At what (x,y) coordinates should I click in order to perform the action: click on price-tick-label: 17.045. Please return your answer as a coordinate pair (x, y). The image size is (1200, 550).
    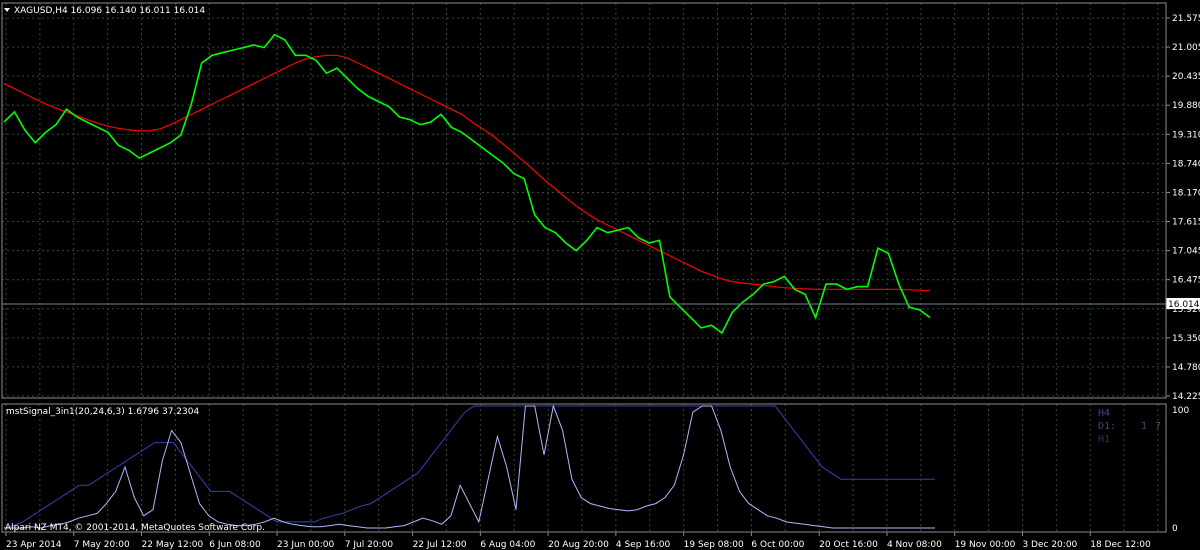
    Looking at the image, I should click on (1186, 252).